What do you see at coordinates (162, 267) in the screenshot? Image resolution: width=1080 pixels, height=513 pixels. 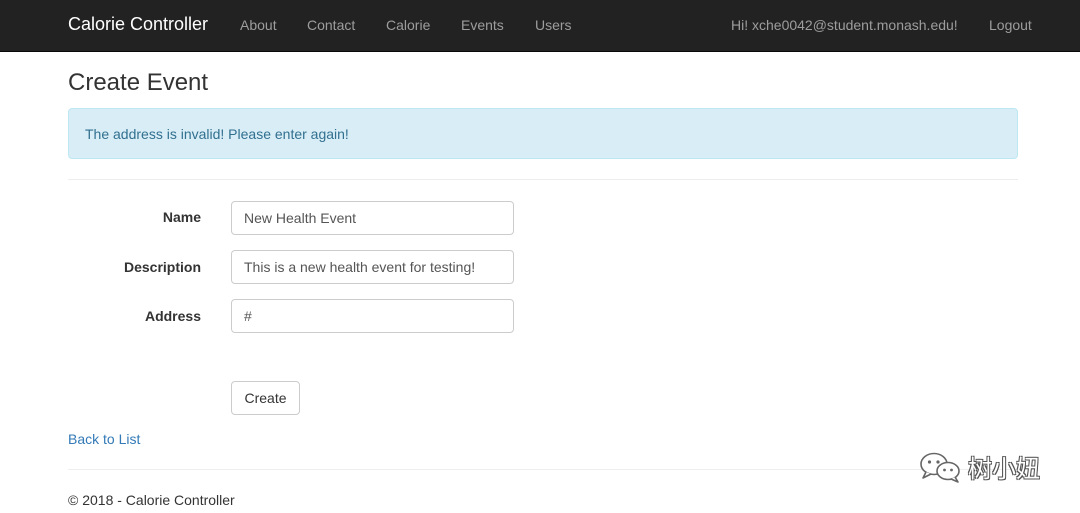 I see `description-label: Description` at bounding box center [162, 267].